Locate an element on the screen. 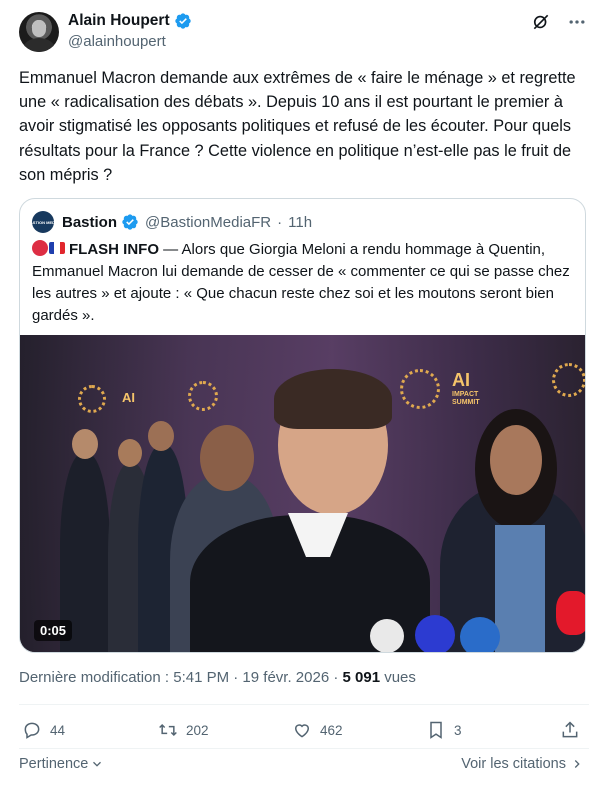 This screenshot has width=609, height=786. views-label: vues is located at coordinates (400, 677).